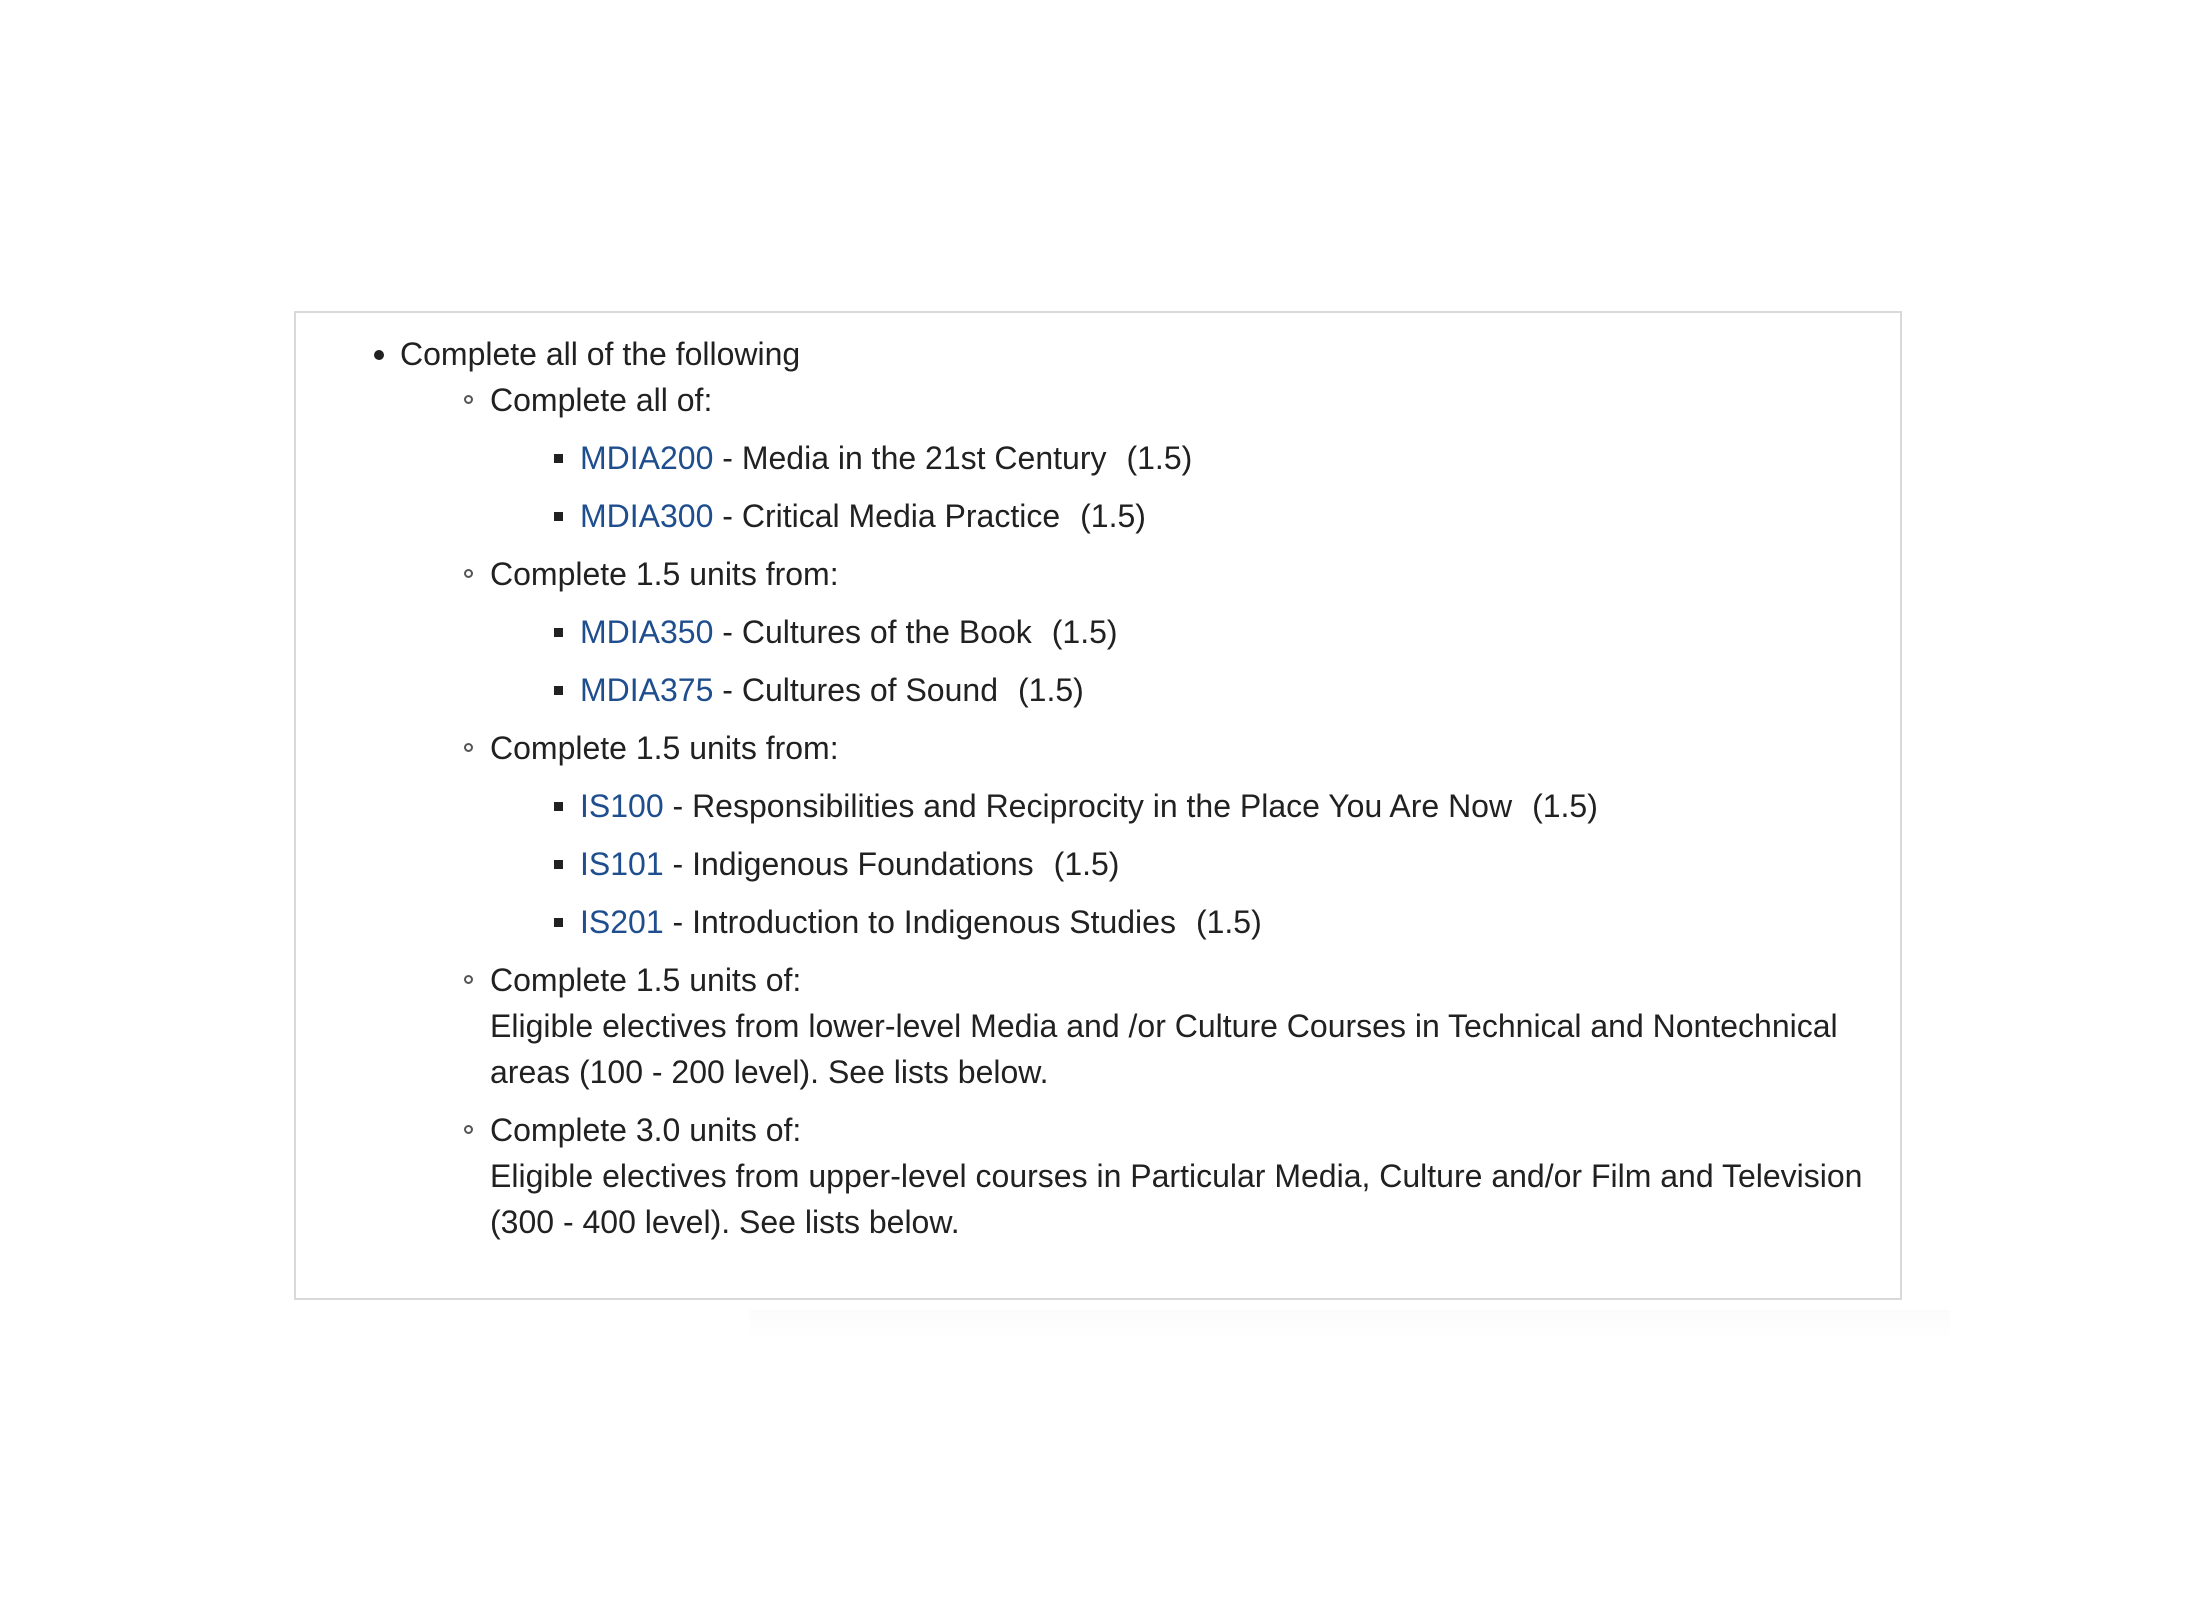 Image resolution: width=2200 pixels, height=1600 pixels. I want to click on group-label-row: Complete 3.0 units of:, so click(1174, 1130).